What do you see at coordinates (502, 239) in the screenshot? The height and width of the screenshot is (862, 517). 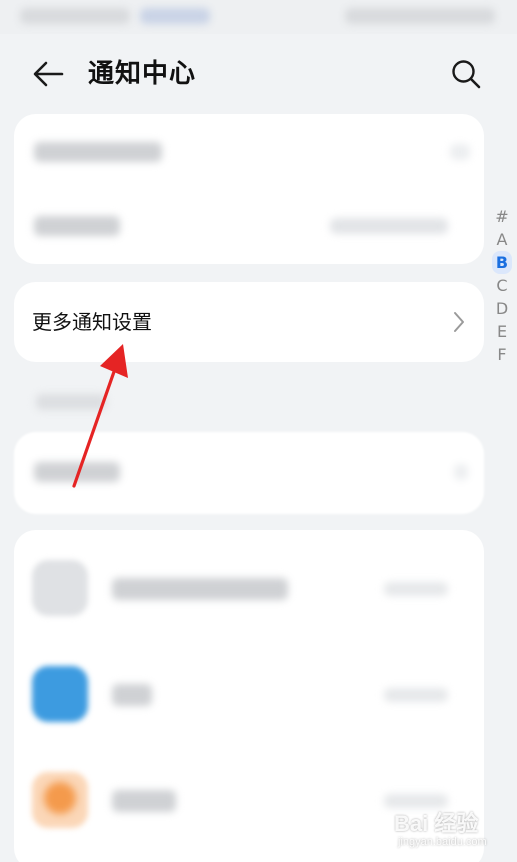 I see `index-letter-a: A` at bounding box center [502, 239].